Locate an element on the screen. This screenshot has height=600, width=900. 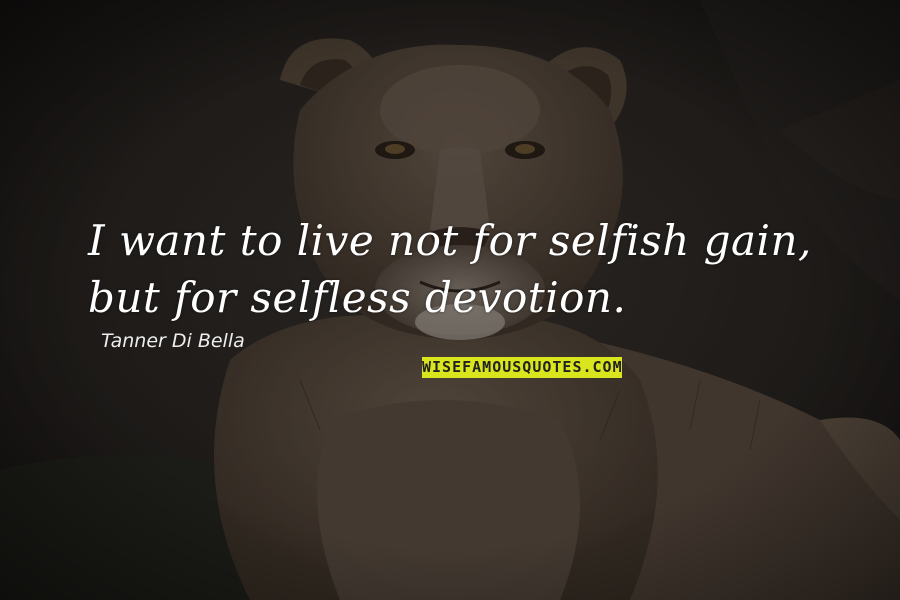
watermark-logo: WISEFAMOUSQUOTES.COM is located at coordinates (522, 367).